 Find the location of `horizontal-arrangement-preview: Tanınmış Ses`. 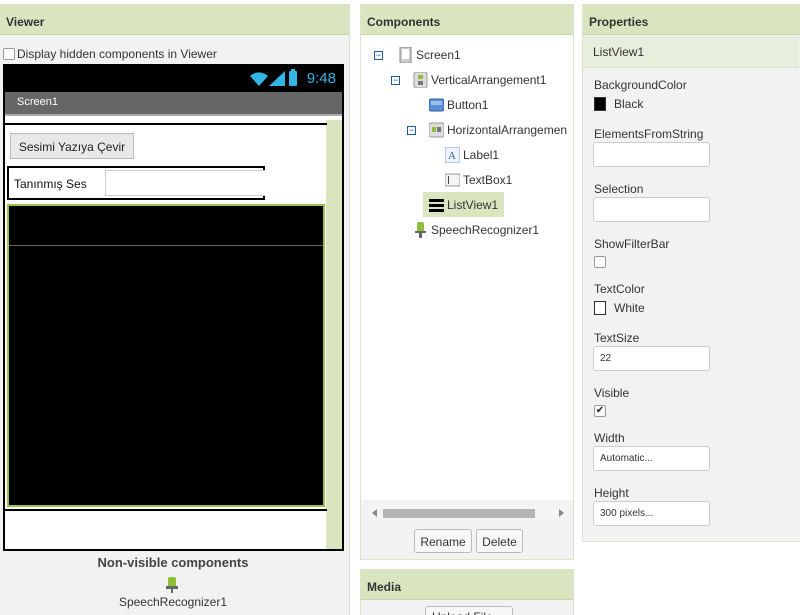

horizontal-arrangement-preview: Tanınmış Ses is located at coordinates (136, 183).